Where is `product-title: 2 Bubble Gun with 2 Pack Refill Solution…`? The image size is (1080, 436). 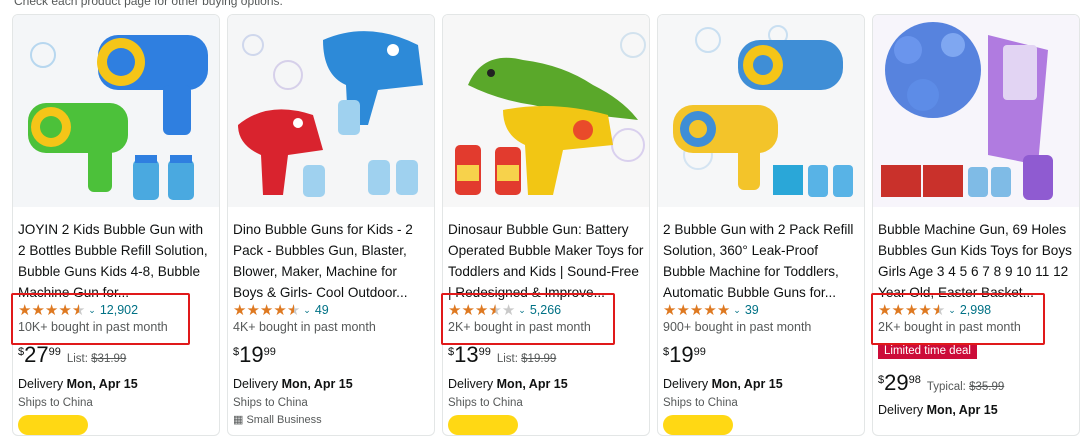 product-title: 2 Bubble Gun with 2 Pack Refill Solution… is located at coordinates (761, 261).